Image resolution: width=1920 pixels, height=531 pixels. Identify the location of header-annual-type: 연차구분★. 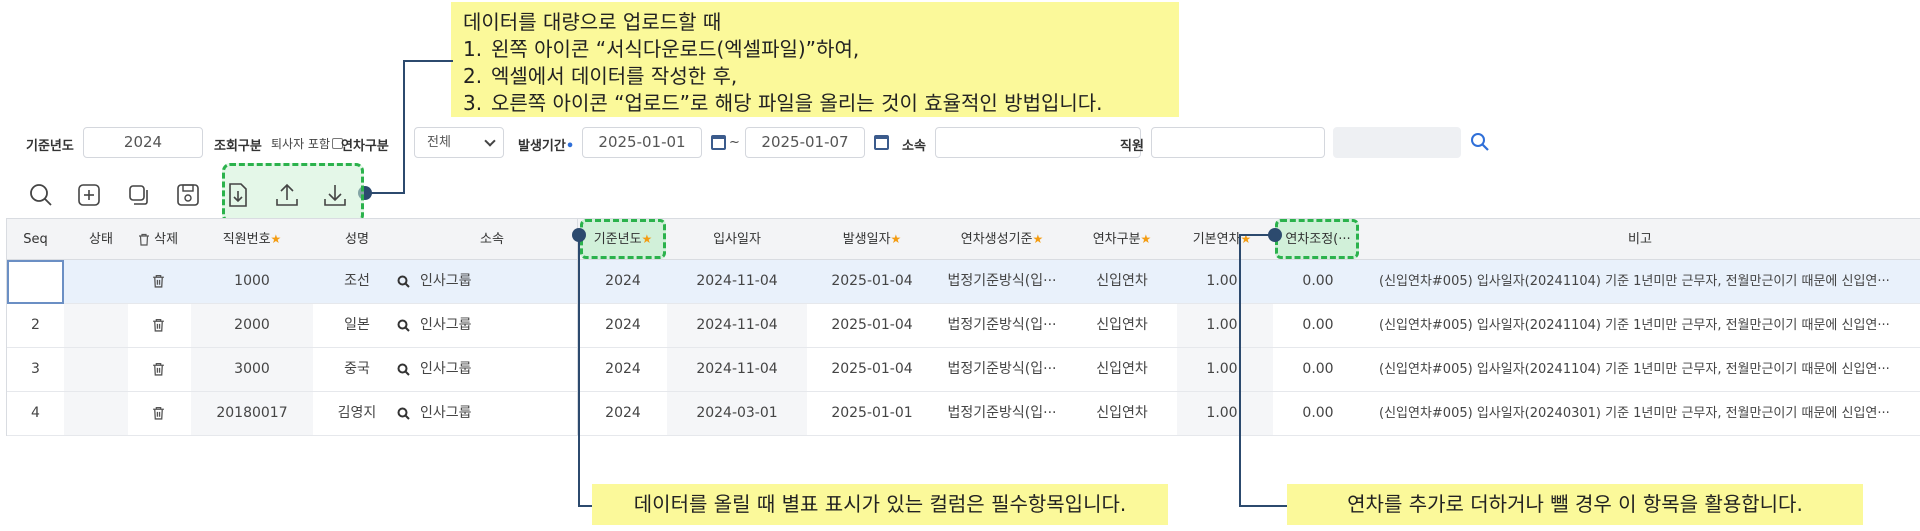
(1122, 239).